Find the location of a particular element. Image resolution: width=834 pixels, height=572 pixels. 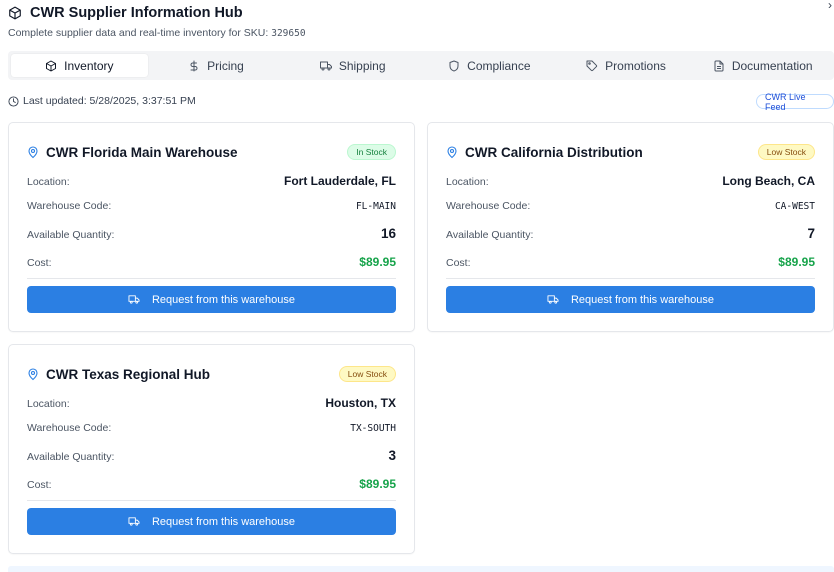

tab-pricing: Pricing is located at coordinates (216, 65).